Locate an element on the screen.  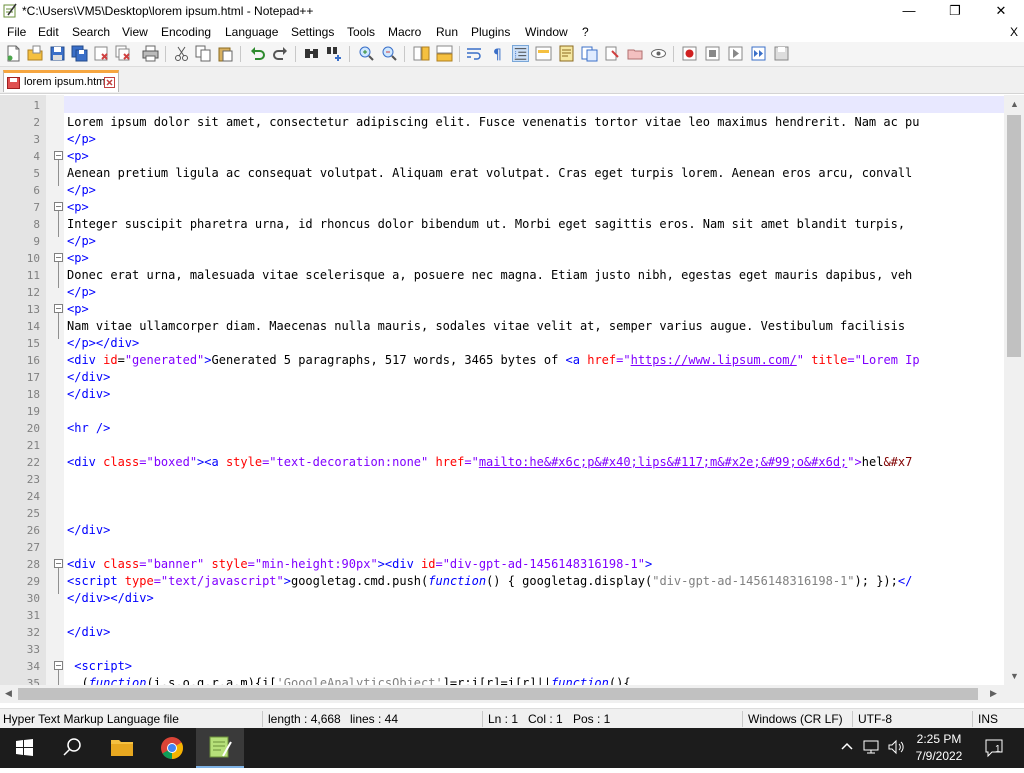
stop-recording-icon is located at coordinates (712, 53).